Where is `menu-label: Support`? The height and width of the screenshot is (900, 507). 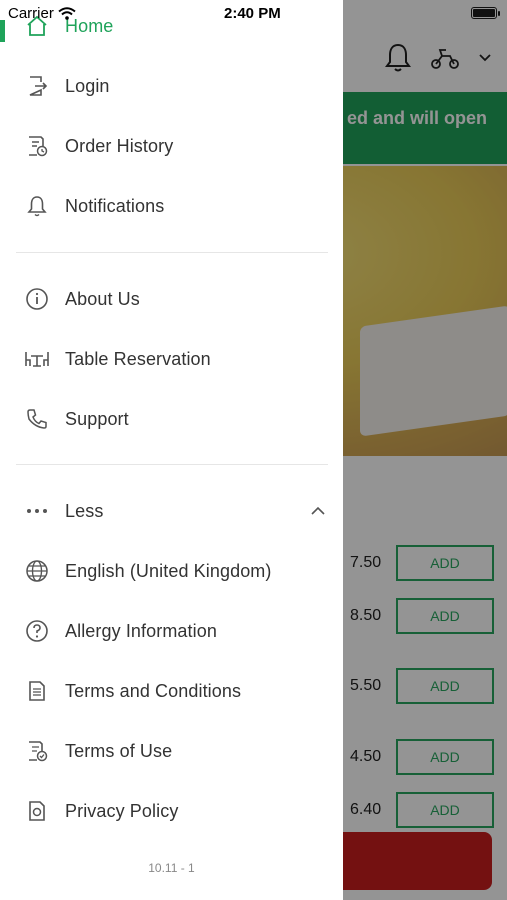 menu-label: Support is located at coordinates (97, 418).